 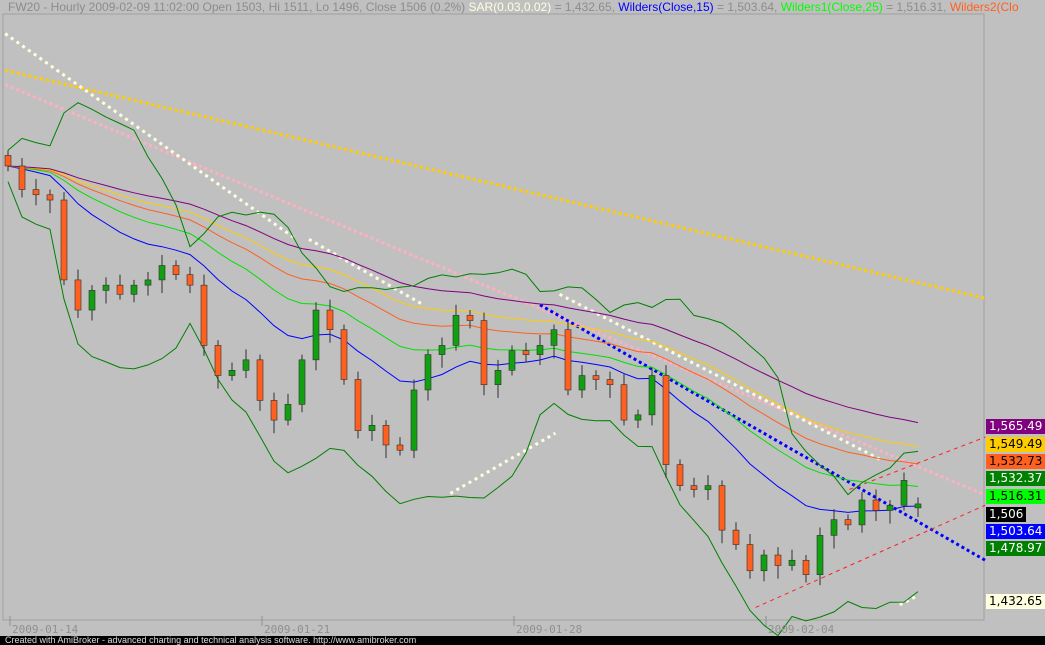 What do you see at coordinates (1015, 548) in the screenshot?
I see `price-label: 1,478.97` at bounding box center [1015, 548].